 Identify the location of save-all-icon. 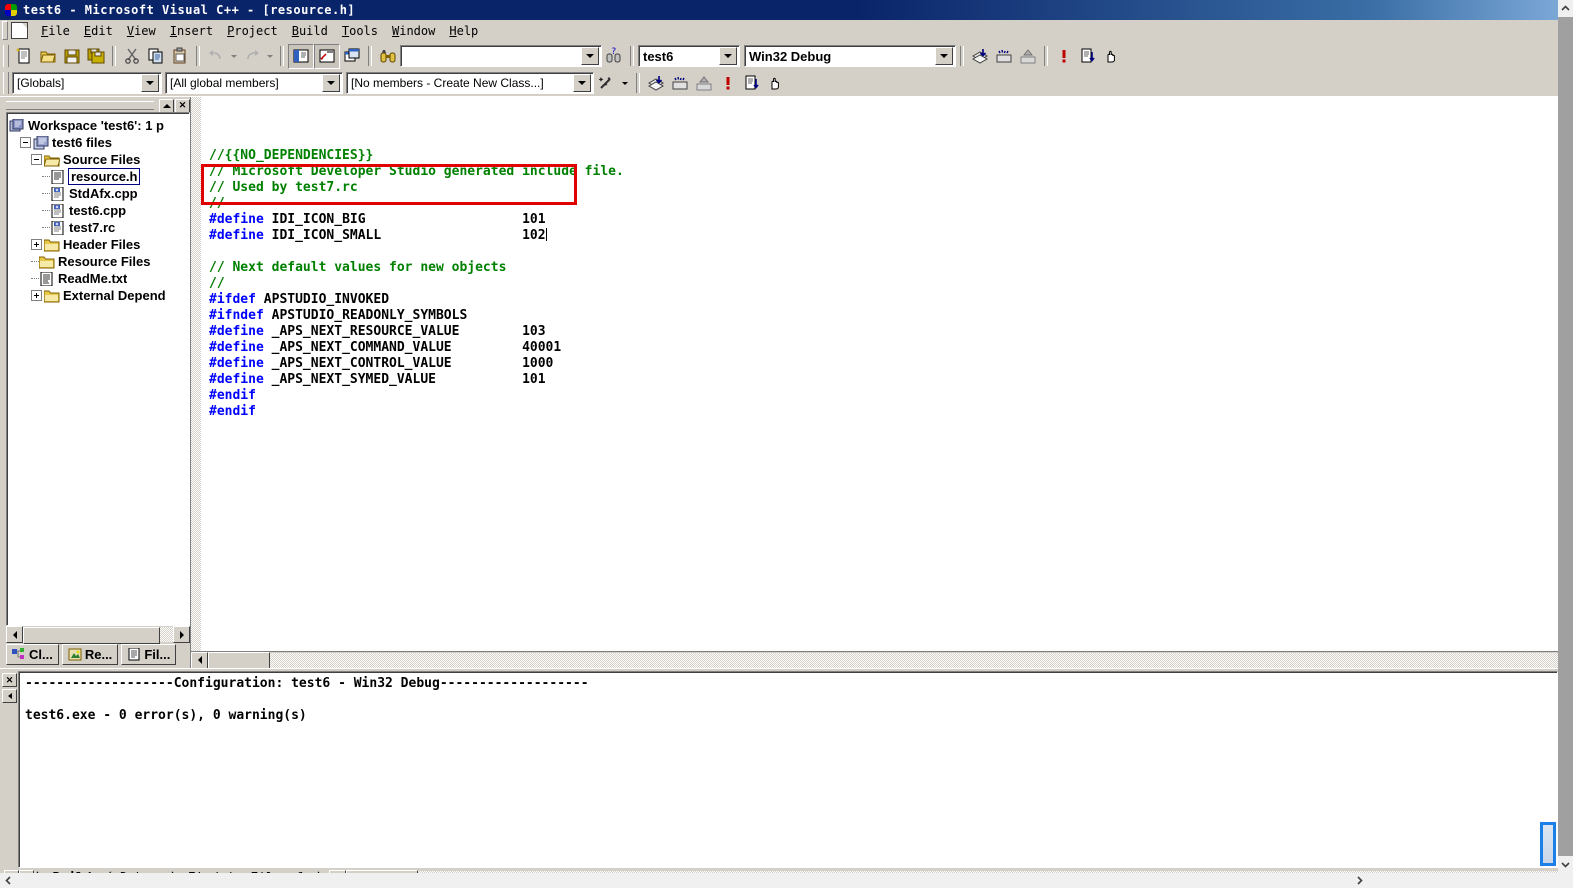
(96, 56).